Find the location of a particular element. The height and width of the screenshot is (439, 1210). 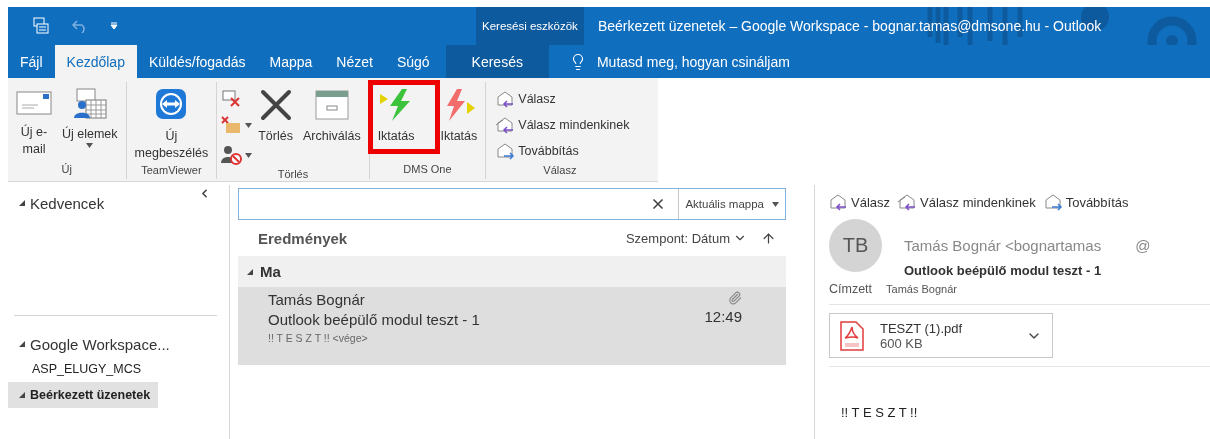

ignore-mail-icon is located at coordinates (231, 98).